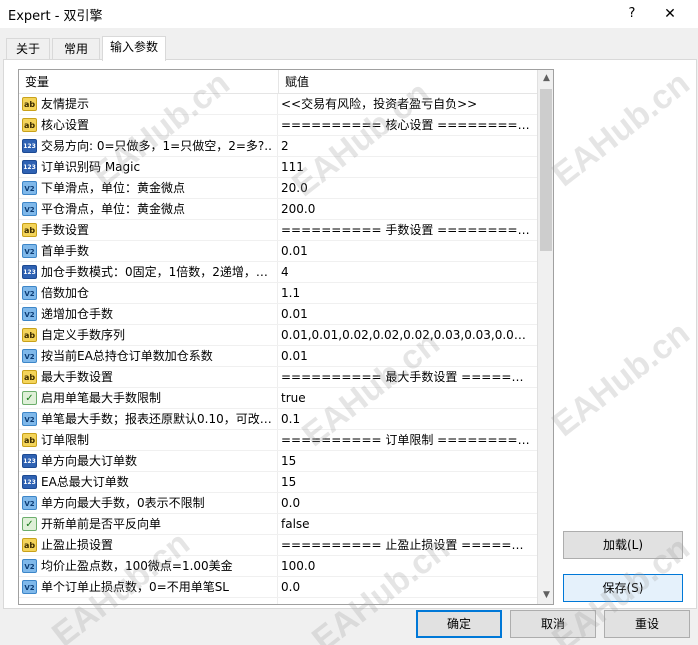 Image resolution: width=698 pixels, height=645 pixels. What do you see at coordinates (65, 230) in the screenshot?
I see `parameter-name: 手数设置` at bounding box center [65, 230].